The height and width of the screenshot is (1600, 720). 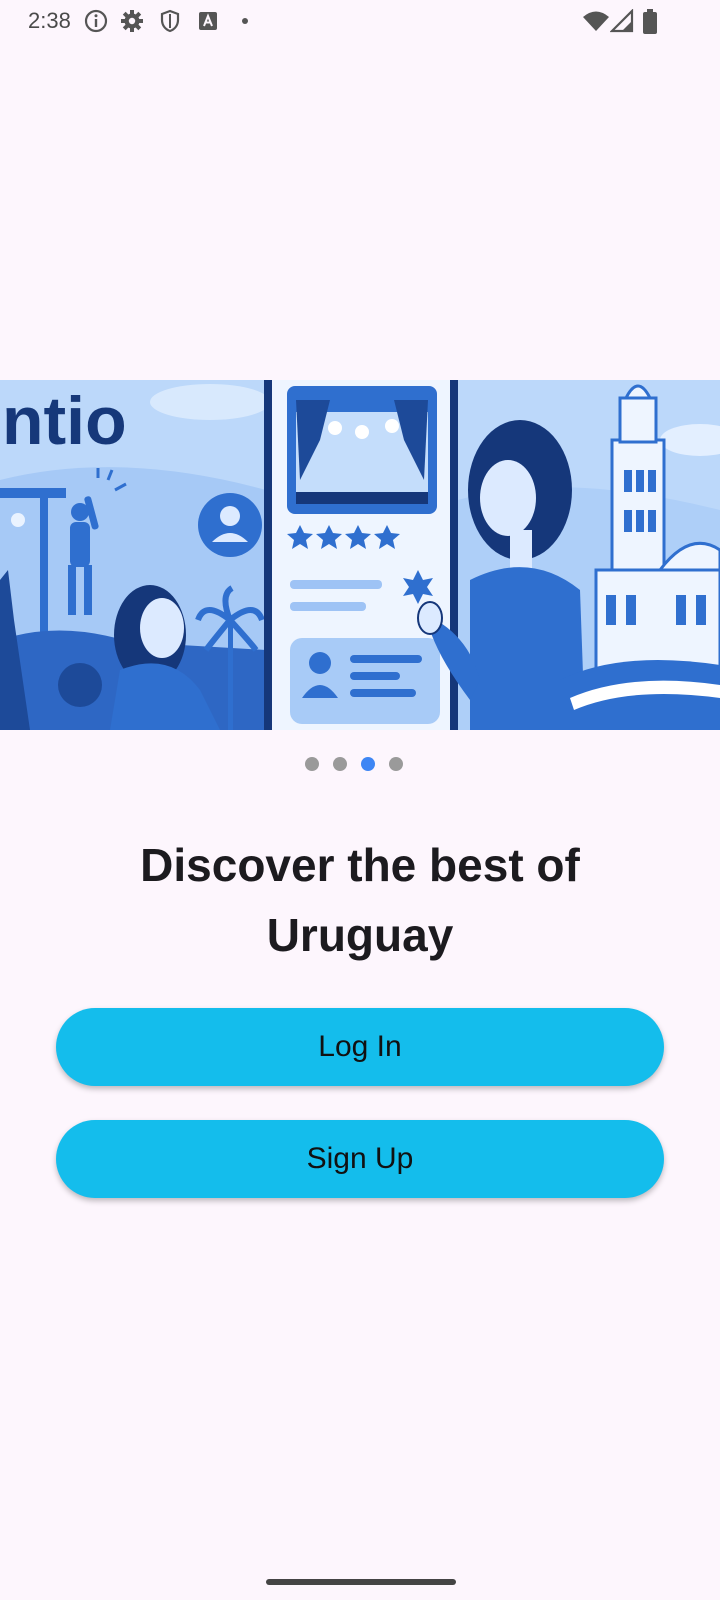 I want to click on carousel-indicators, so click(x=360, y=764).